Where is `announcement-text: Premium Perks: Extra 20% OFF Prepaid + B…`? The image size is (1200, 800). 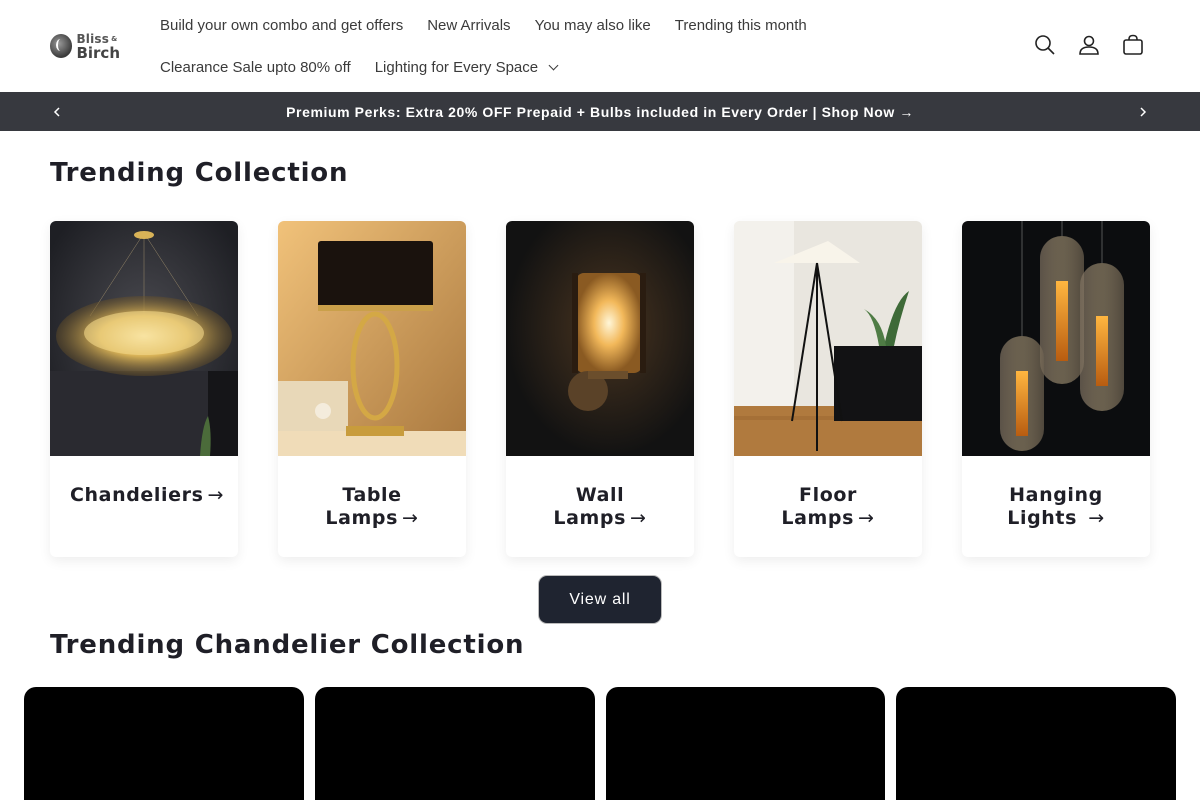
announcement-text: Premium Perks: Extra 20% OFF Prepaid + B… is located at coordinates (600, 112).